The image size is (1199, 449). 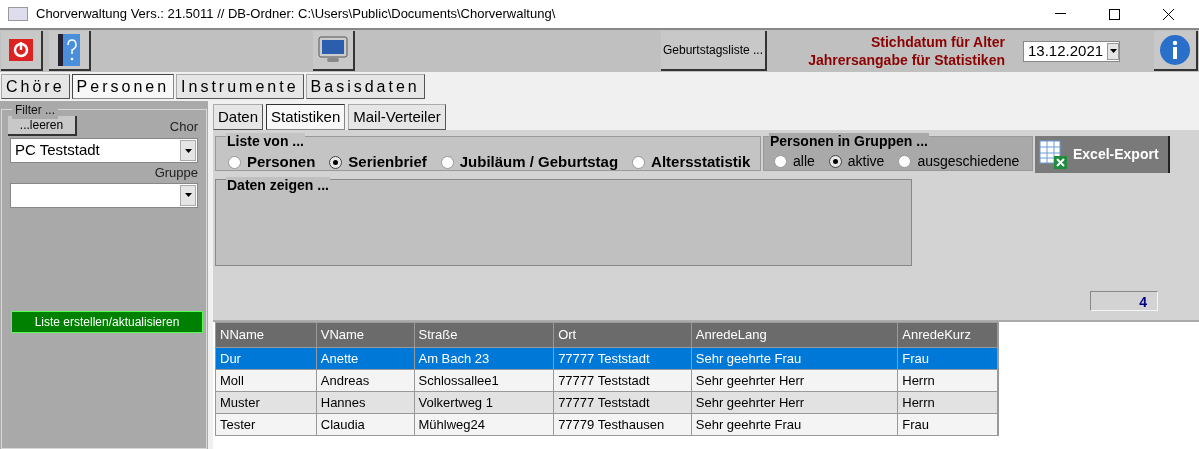 I want to click on info-icon, so click(x=1175, y=50).